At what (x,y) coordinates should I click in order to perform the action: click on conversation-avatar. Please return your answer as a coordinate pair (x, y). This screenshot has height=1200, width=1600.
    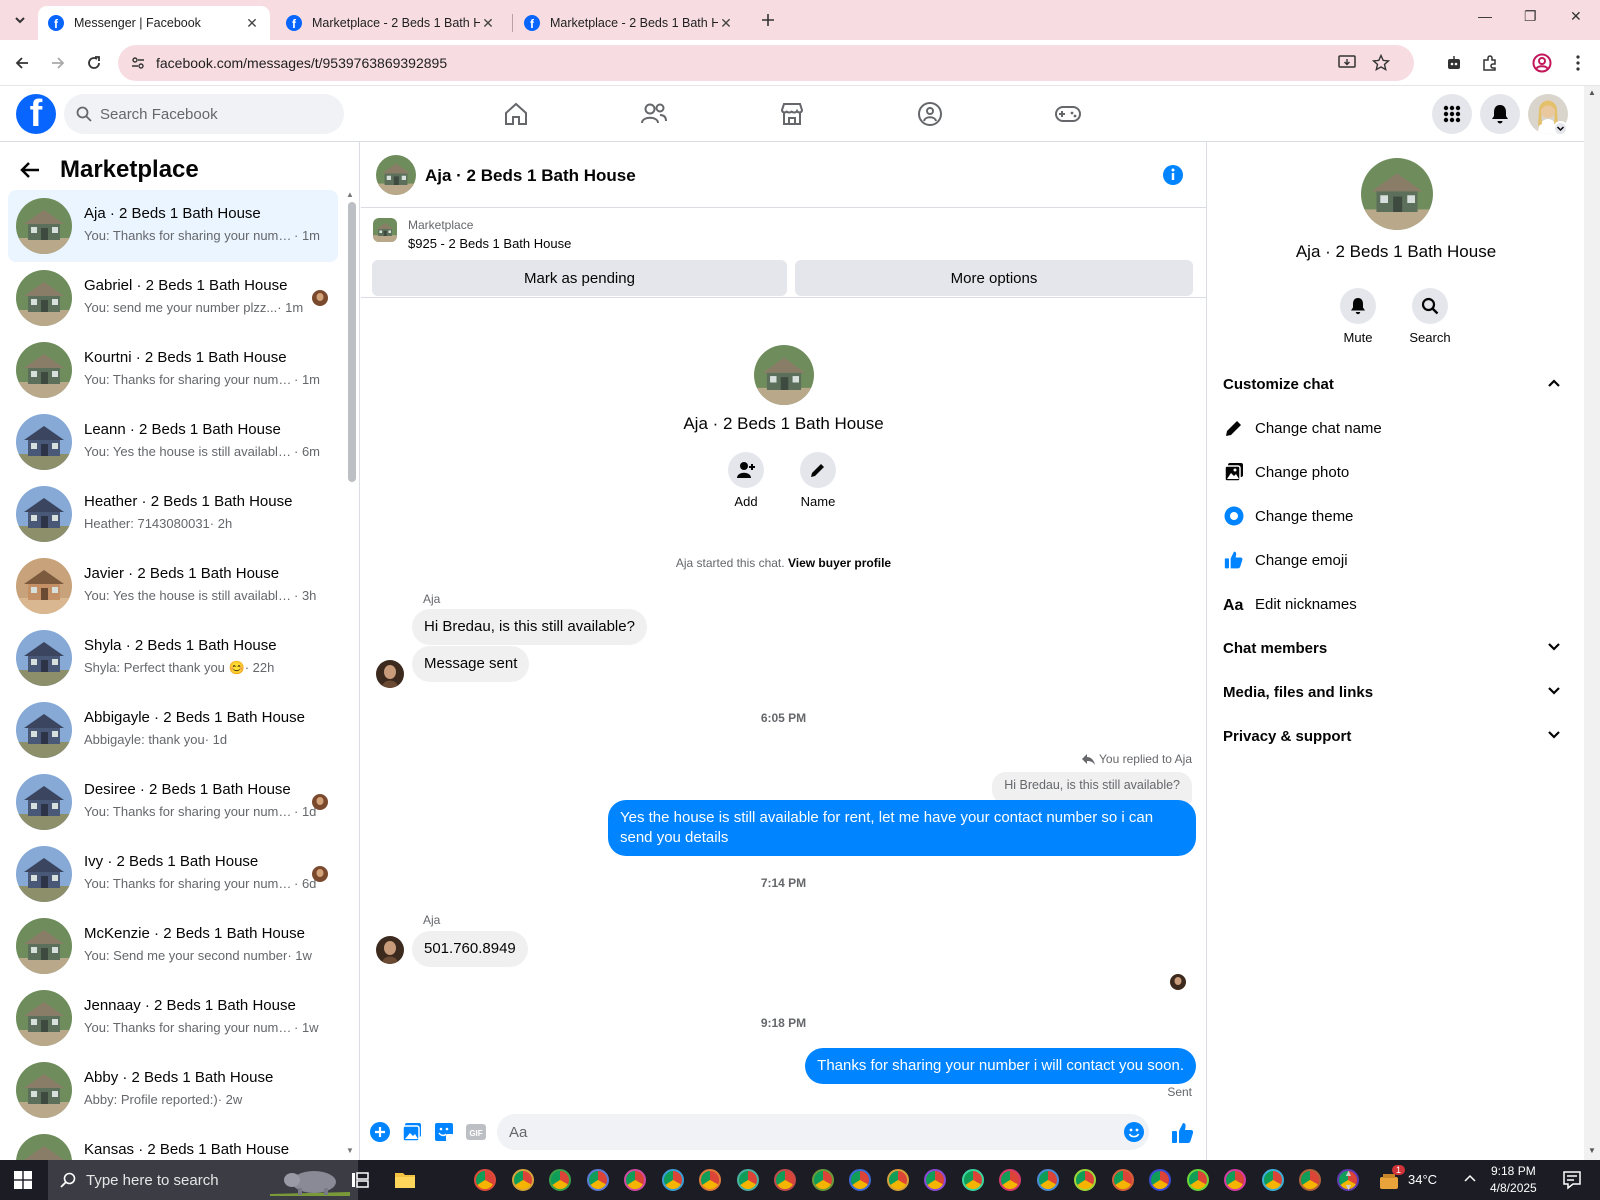
    Looking at the image, I should click on (396, 175).